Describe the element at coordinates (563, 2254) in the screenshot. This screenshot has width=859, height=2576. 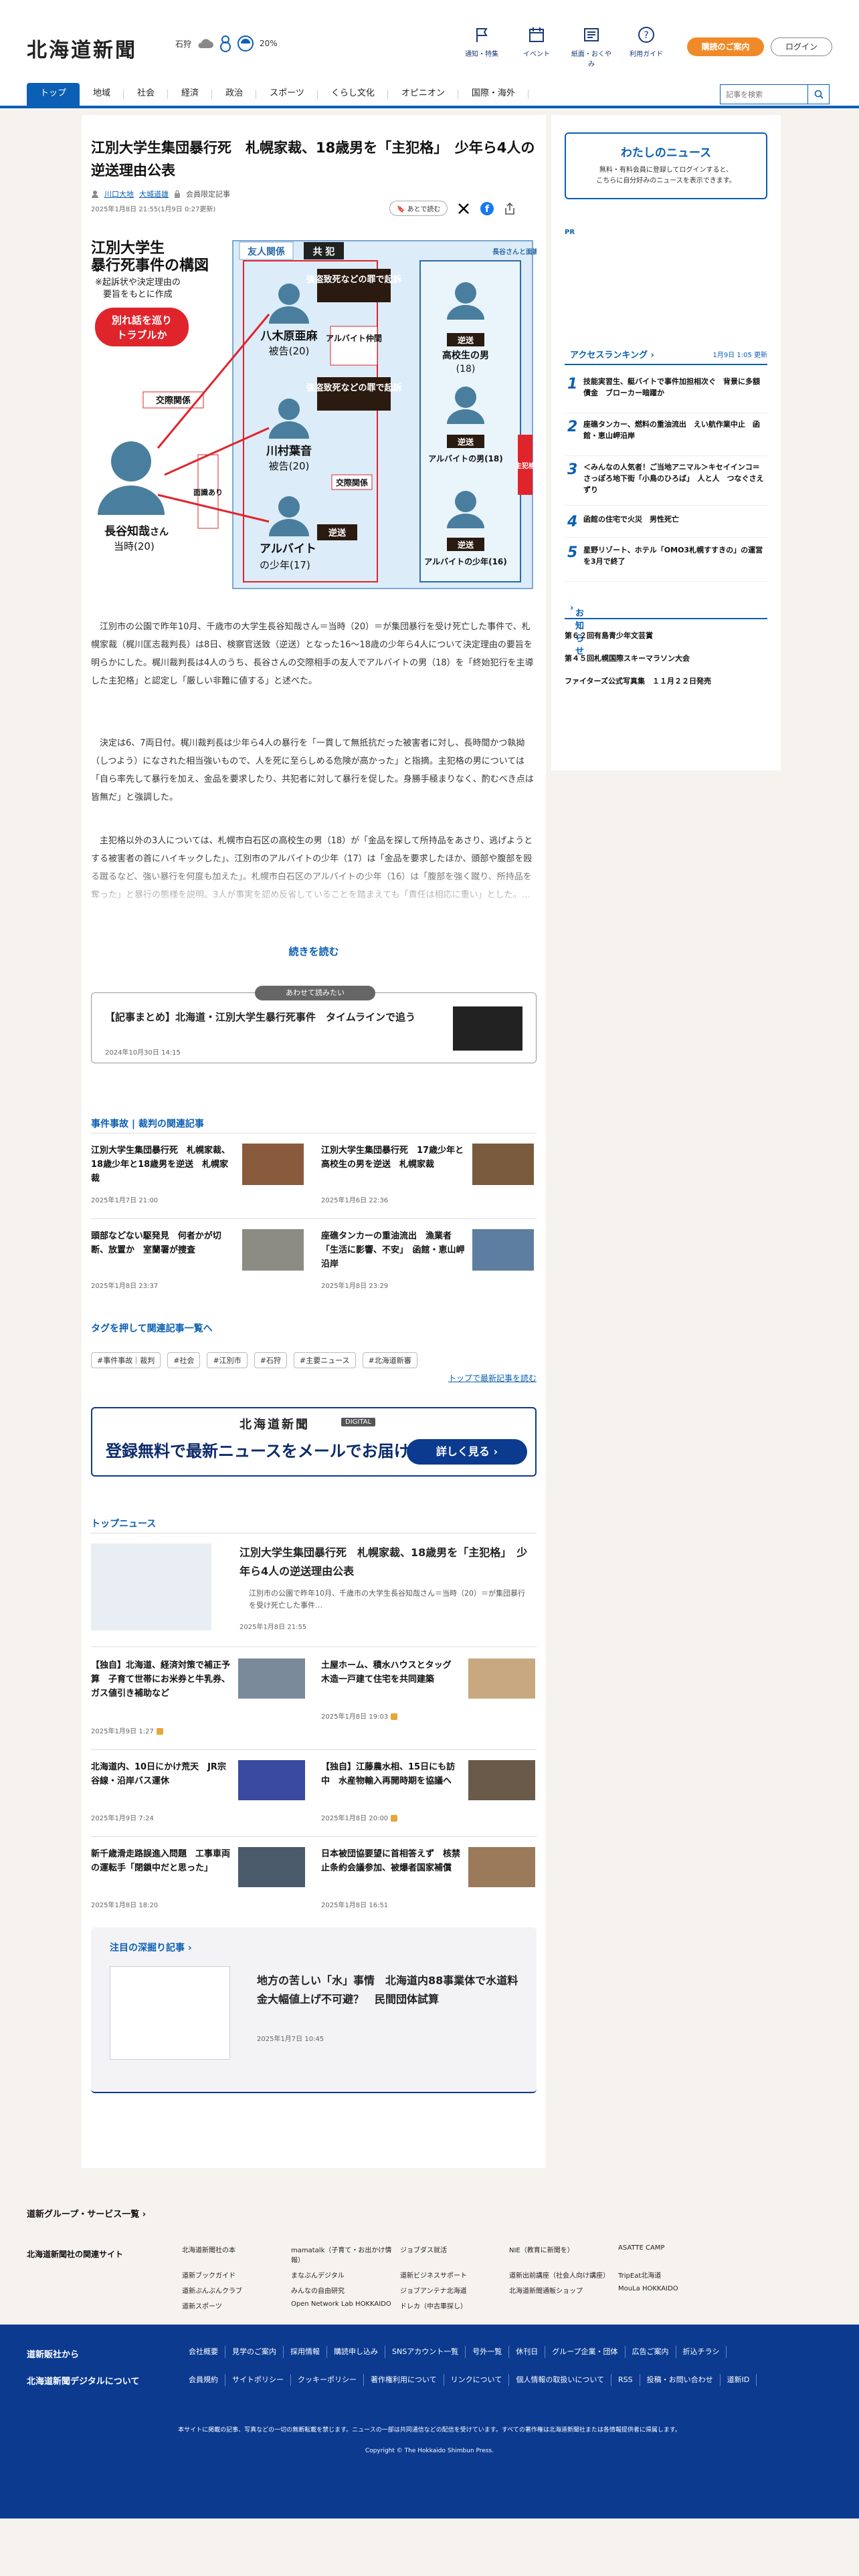
I see `footer-link: NIE（教育に新聞を）` at that location.